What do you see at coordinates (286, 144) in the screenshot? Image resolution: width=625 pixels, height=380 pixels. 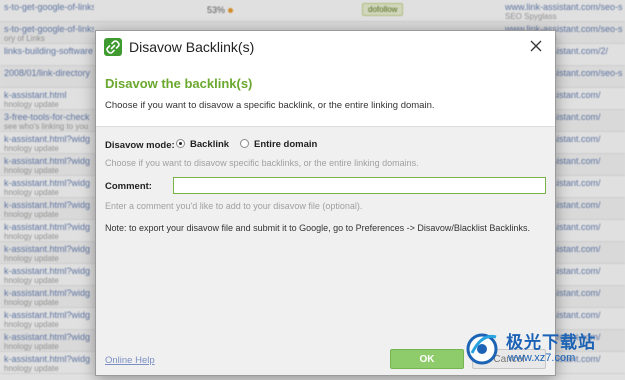 I see `radio-entire-domain-label: Entire domain` at bounding box center [286, 144].